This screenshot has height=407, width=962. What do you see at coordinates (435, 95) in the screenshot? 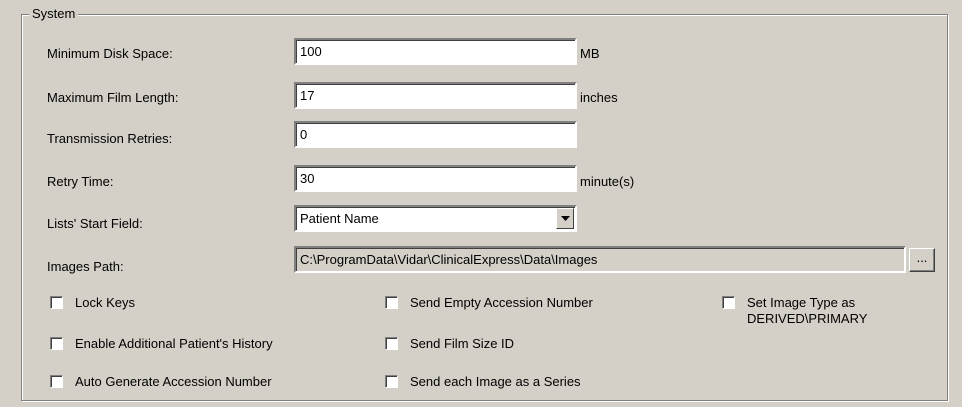
I see `max-film-input: 17` at bounding box center [435, 95].